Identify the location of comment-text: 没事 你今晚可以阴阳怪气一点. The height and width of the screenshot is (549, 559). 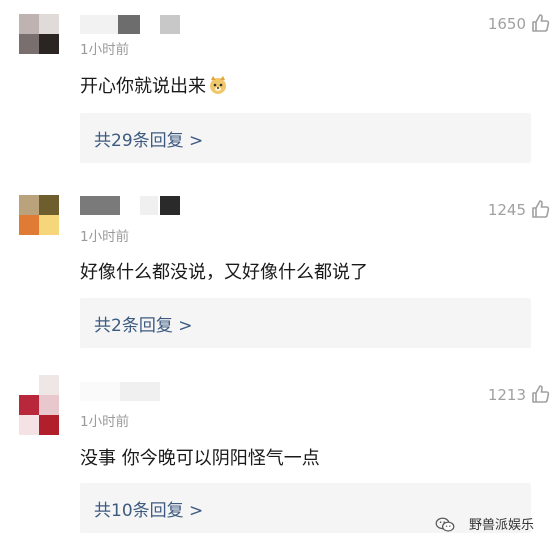
(200, 458).